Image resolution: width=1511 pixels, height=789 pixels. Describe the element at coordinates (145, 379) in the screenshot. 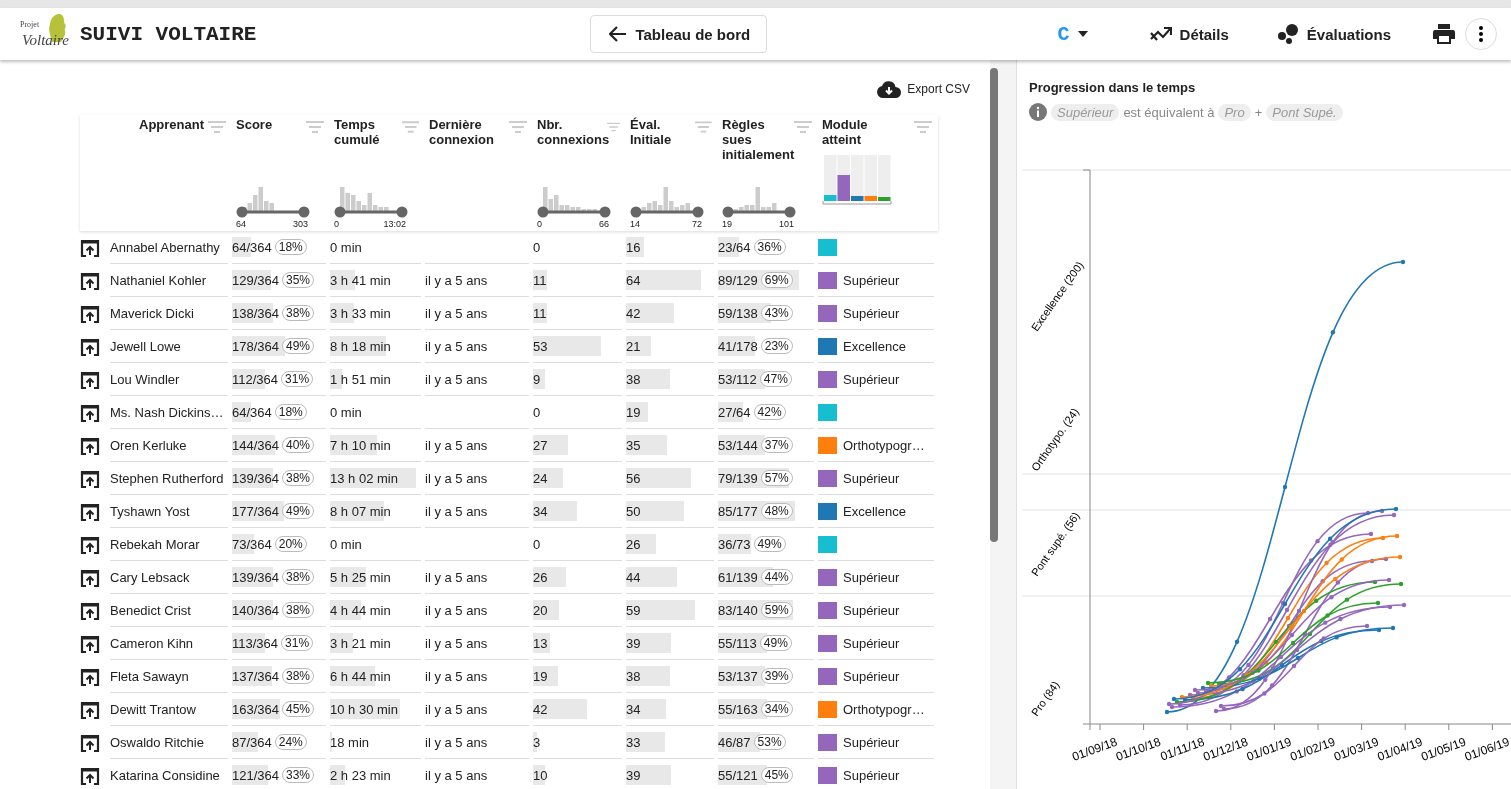

I see `cell-text: Lou Windler` at that location.